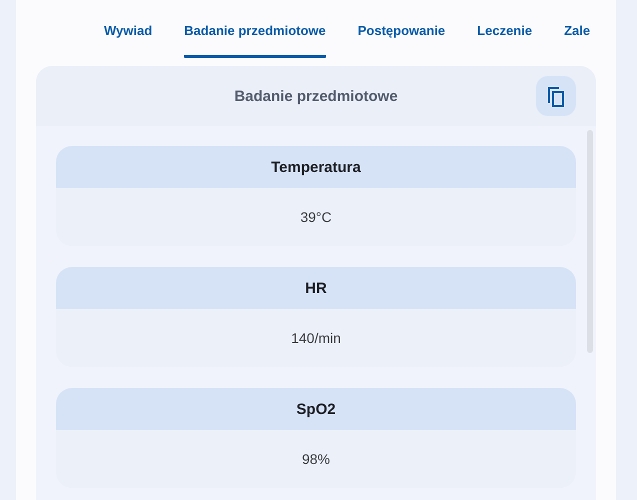 The width and height of the screenshot is (637, 500). Describe the element at coordinates (316, 288) in the screenshot. I see `vital-label: HR` at that location.